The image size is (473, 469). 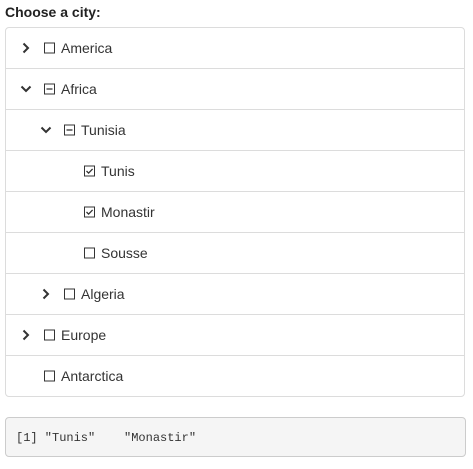 What do you see at coordinates (235, 48) in the screenshot?
I see `tree-node-america: America` at bounding box center [235, 48].